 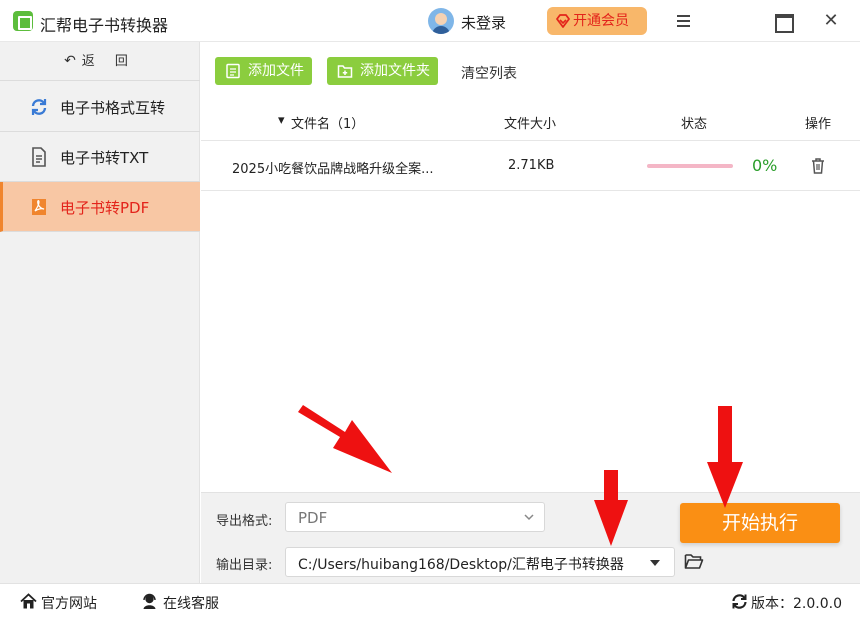 What do you see at coordinates (694, 124) in the screenshot?
I see `column-header-status: 状态` at bounding box center [694, 124].